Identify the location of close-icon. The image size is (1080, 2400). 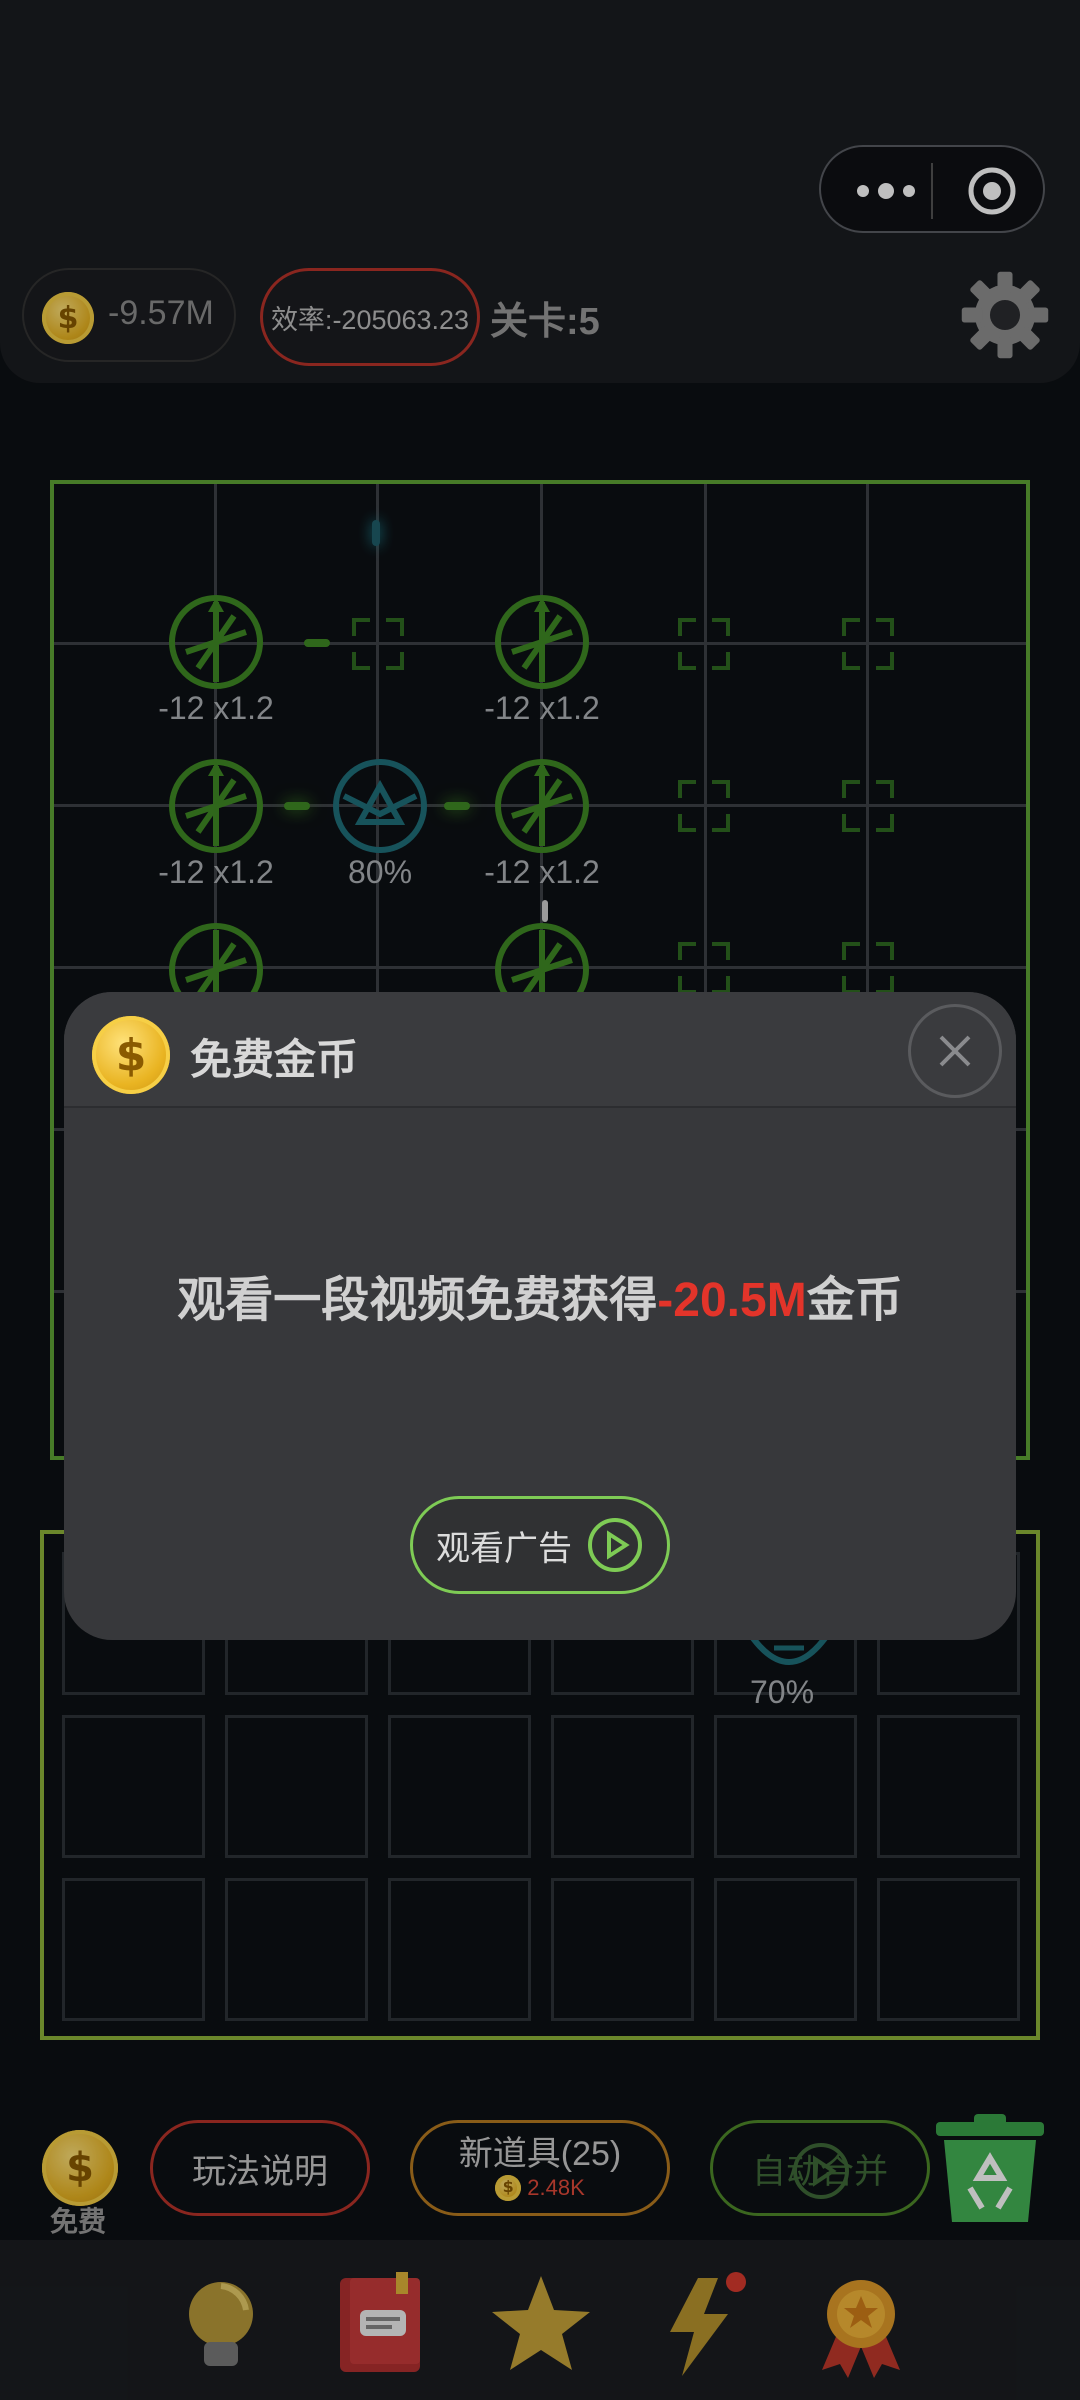
(955, 1051).